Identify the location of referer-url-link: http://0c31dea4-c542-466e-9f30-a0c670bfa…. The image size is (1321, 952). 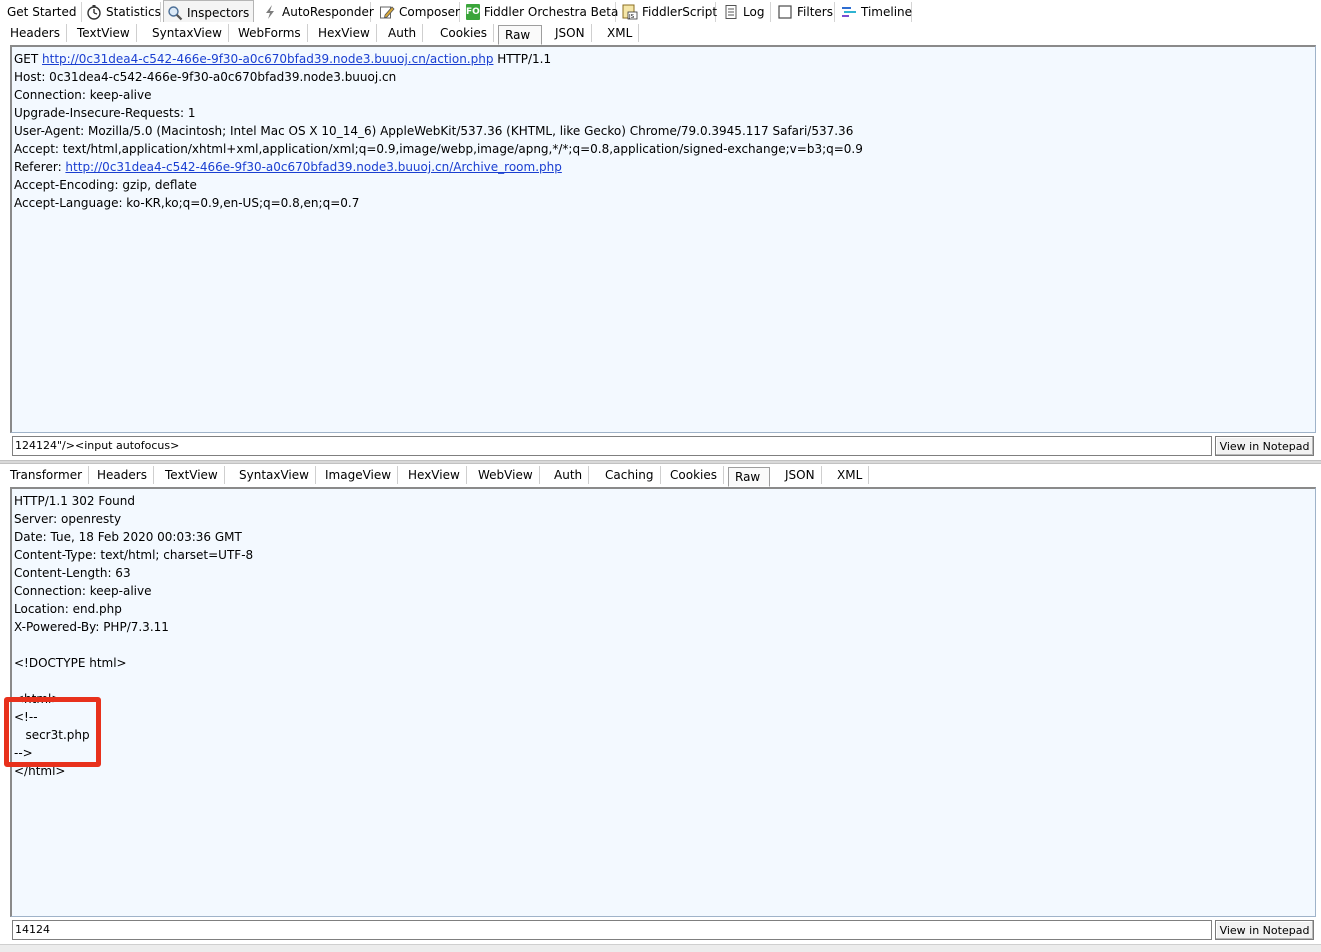
(313, 167).